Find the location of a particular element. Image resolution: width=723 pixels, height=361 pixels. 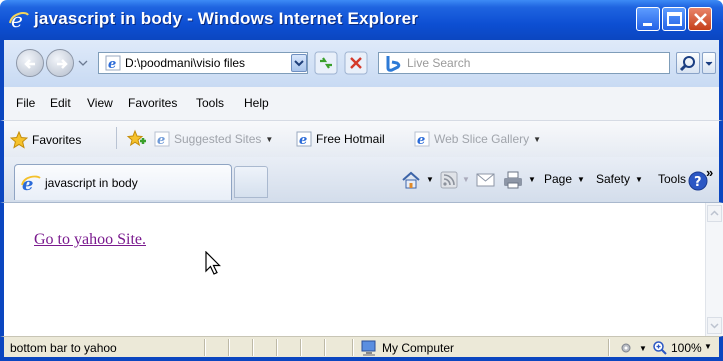

search-options-button is located at coordinates (709, 63).